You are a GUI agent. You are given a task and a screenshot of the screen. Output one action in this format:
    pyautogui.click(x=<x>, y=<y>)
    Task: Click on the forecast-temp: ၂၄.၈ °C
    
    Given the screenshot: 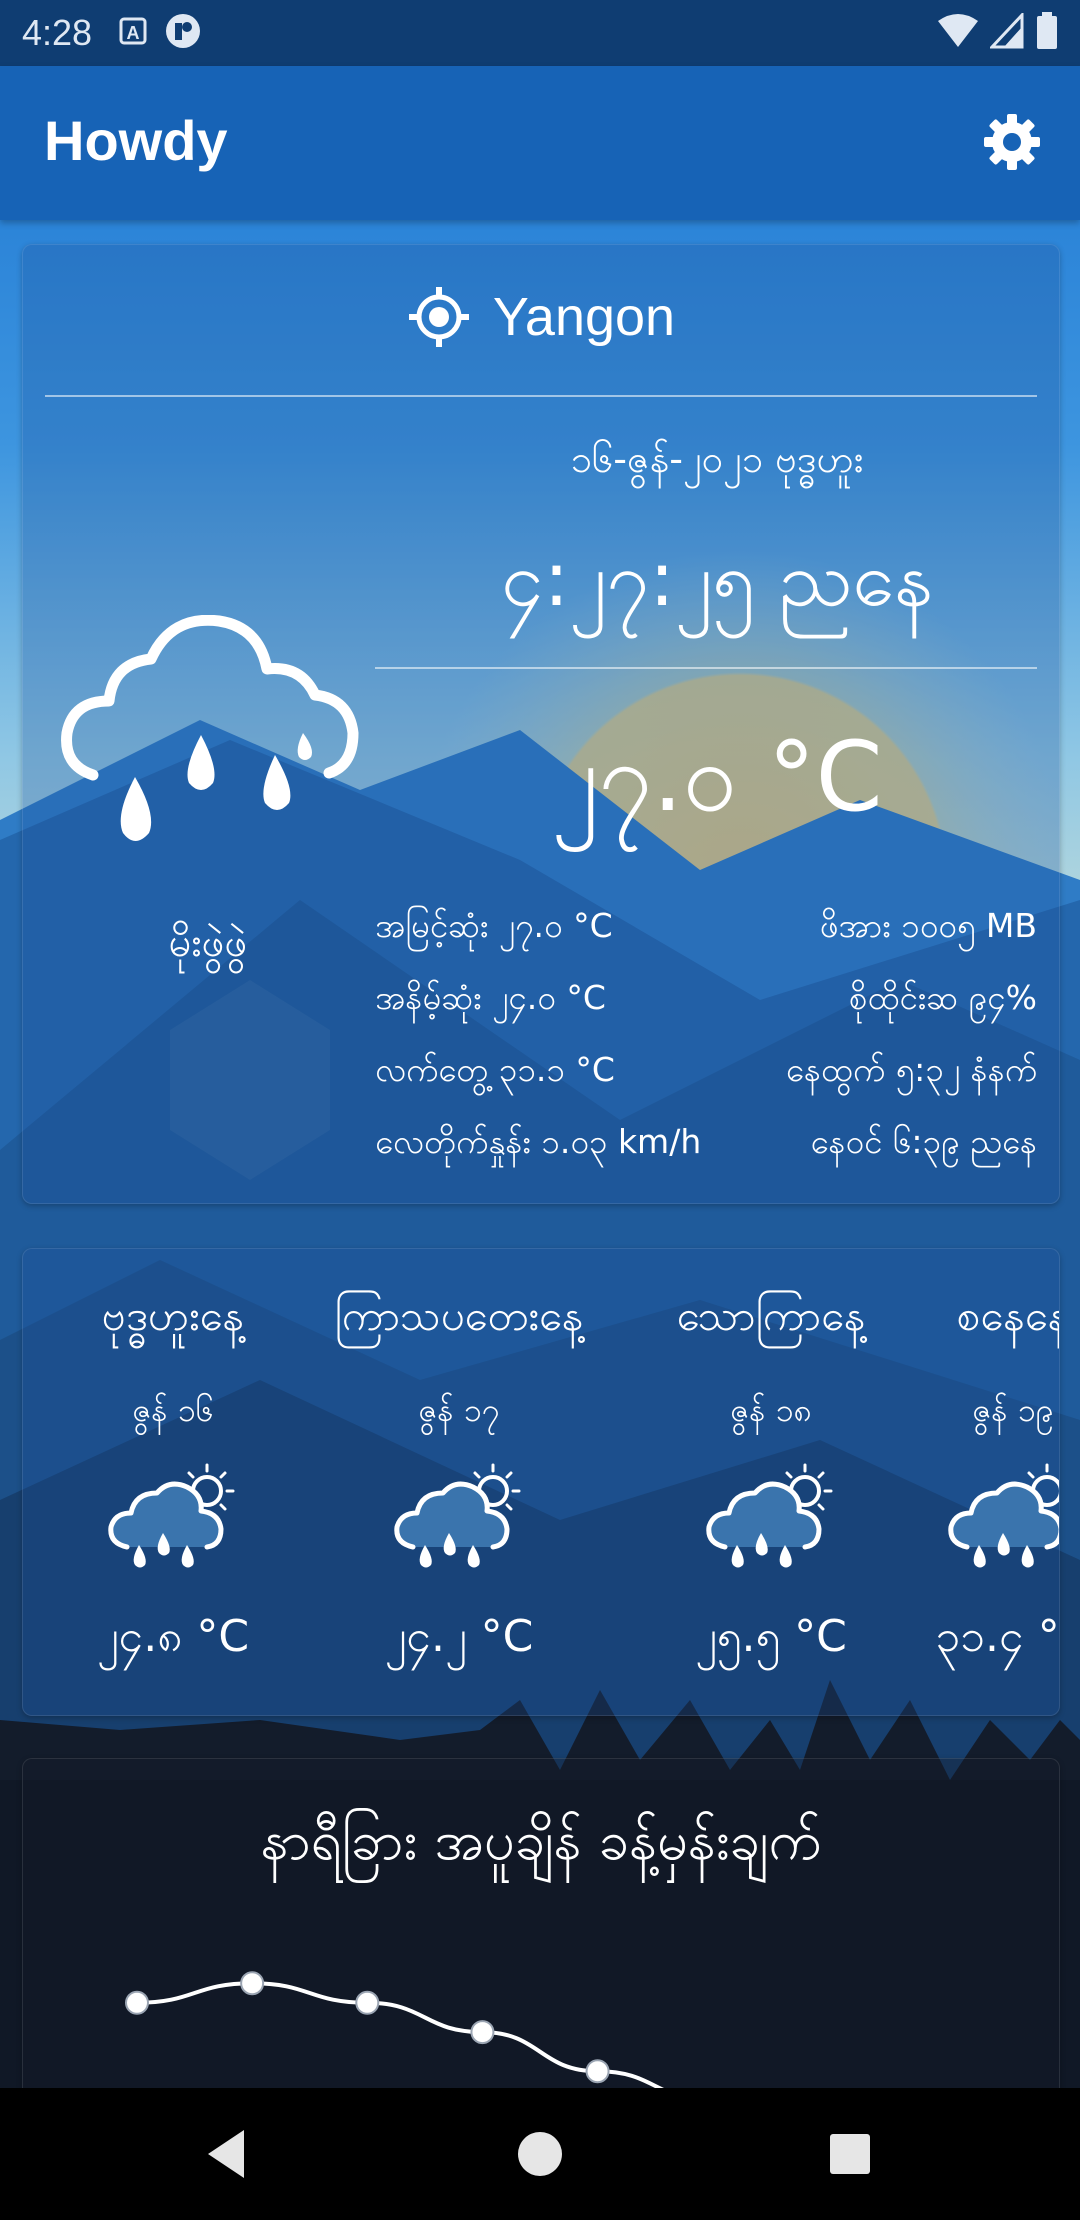 What is the action you would take?
    pyautogui.click(x=173, y=1636)
    